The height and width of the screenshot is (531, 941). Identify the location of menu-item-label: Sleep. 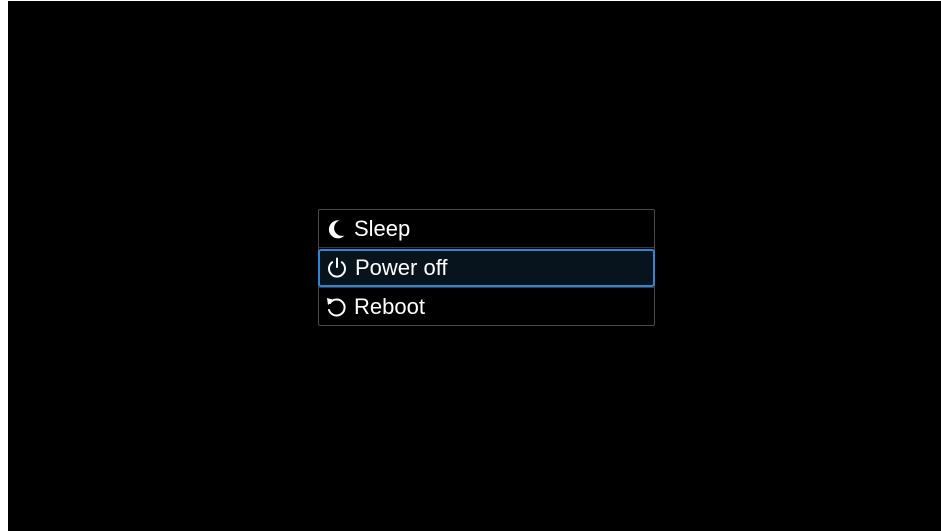
(382, 228).